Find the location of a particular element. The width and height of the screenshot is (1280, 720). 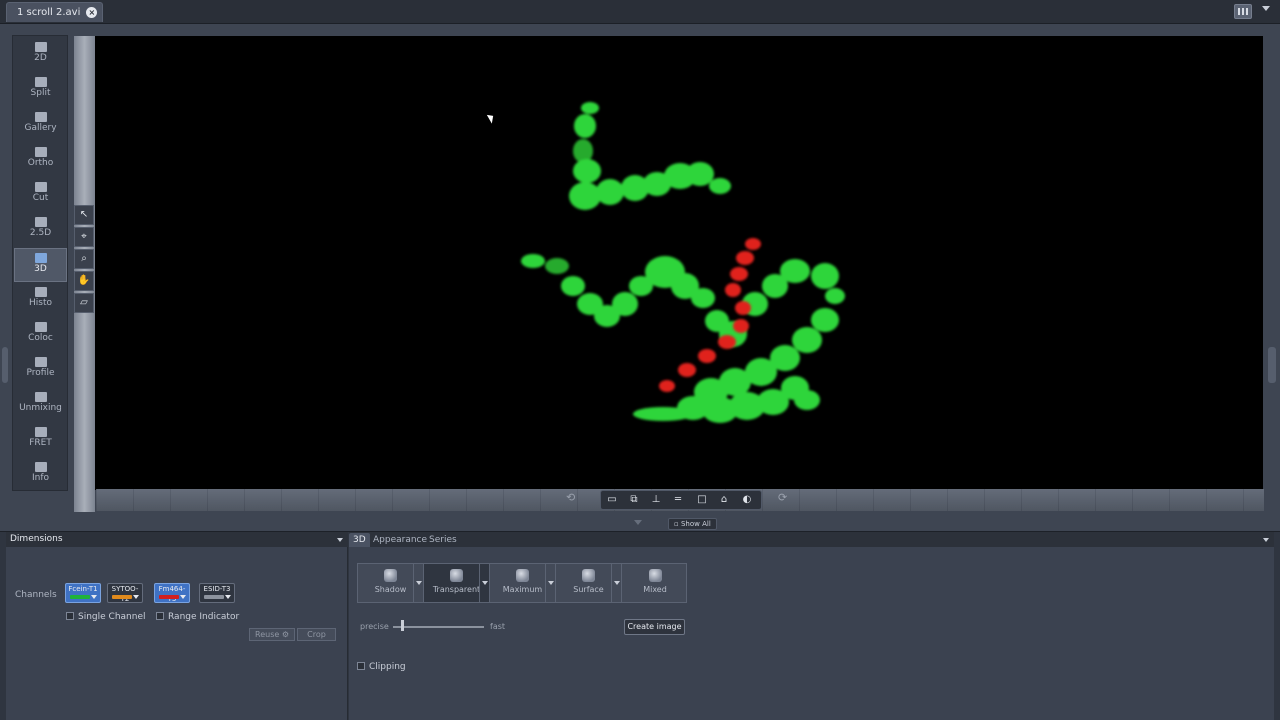

mode-label: Shadow is located at coordinates (390, 589).